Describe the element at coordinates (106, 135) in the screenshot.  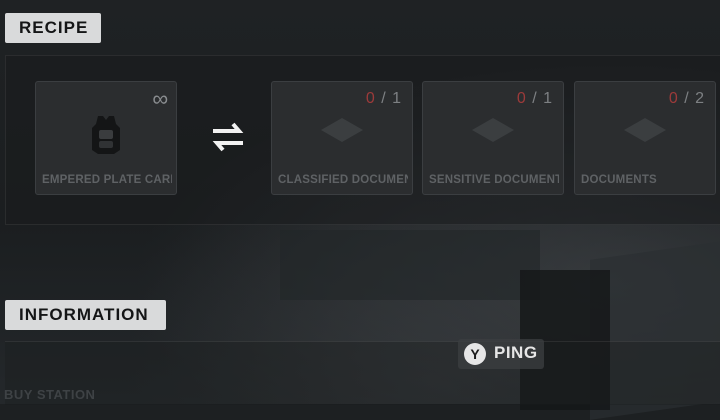
I see `plate-carrier-icon` at that location.